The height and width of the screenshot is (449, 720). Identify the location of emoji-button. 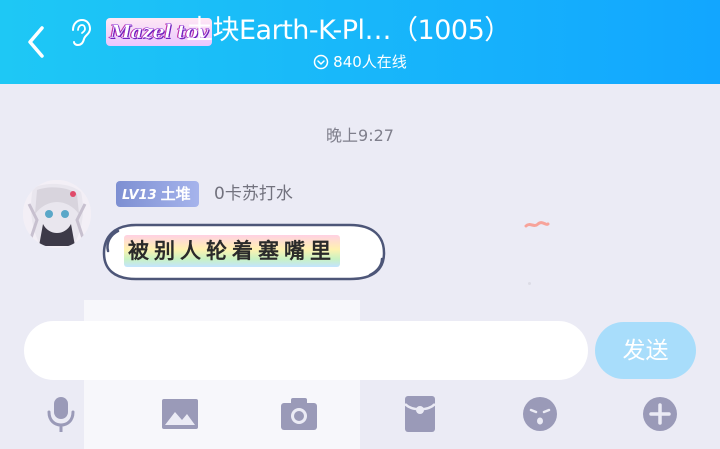
(540, 414).